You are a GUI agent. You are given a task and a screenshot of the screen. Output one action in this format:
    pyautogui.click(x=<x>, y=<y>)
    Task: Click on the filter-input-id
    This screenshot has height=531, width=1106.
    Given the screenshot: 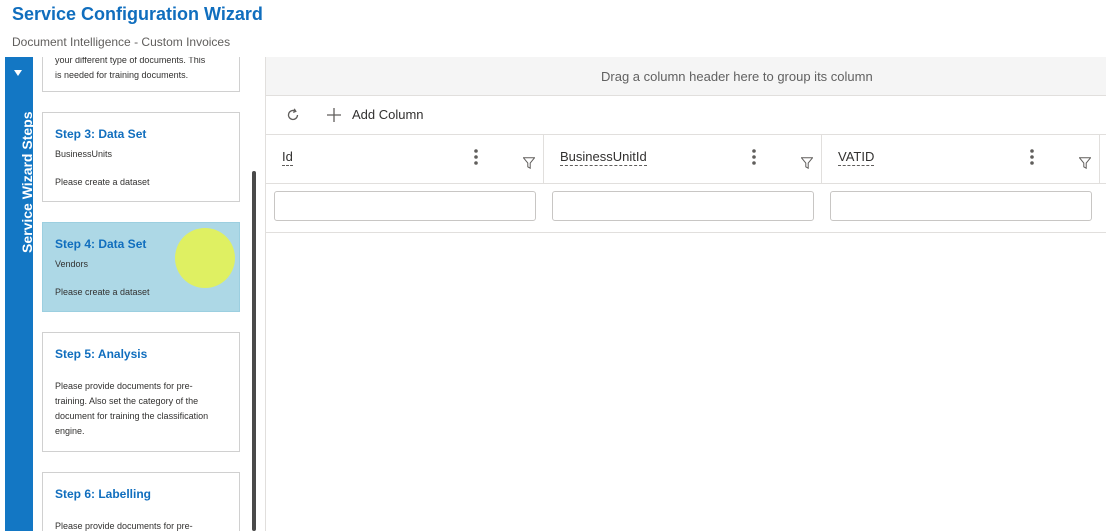 What is the action you would take?
    pyautogui.click(x=405, y=206)
    